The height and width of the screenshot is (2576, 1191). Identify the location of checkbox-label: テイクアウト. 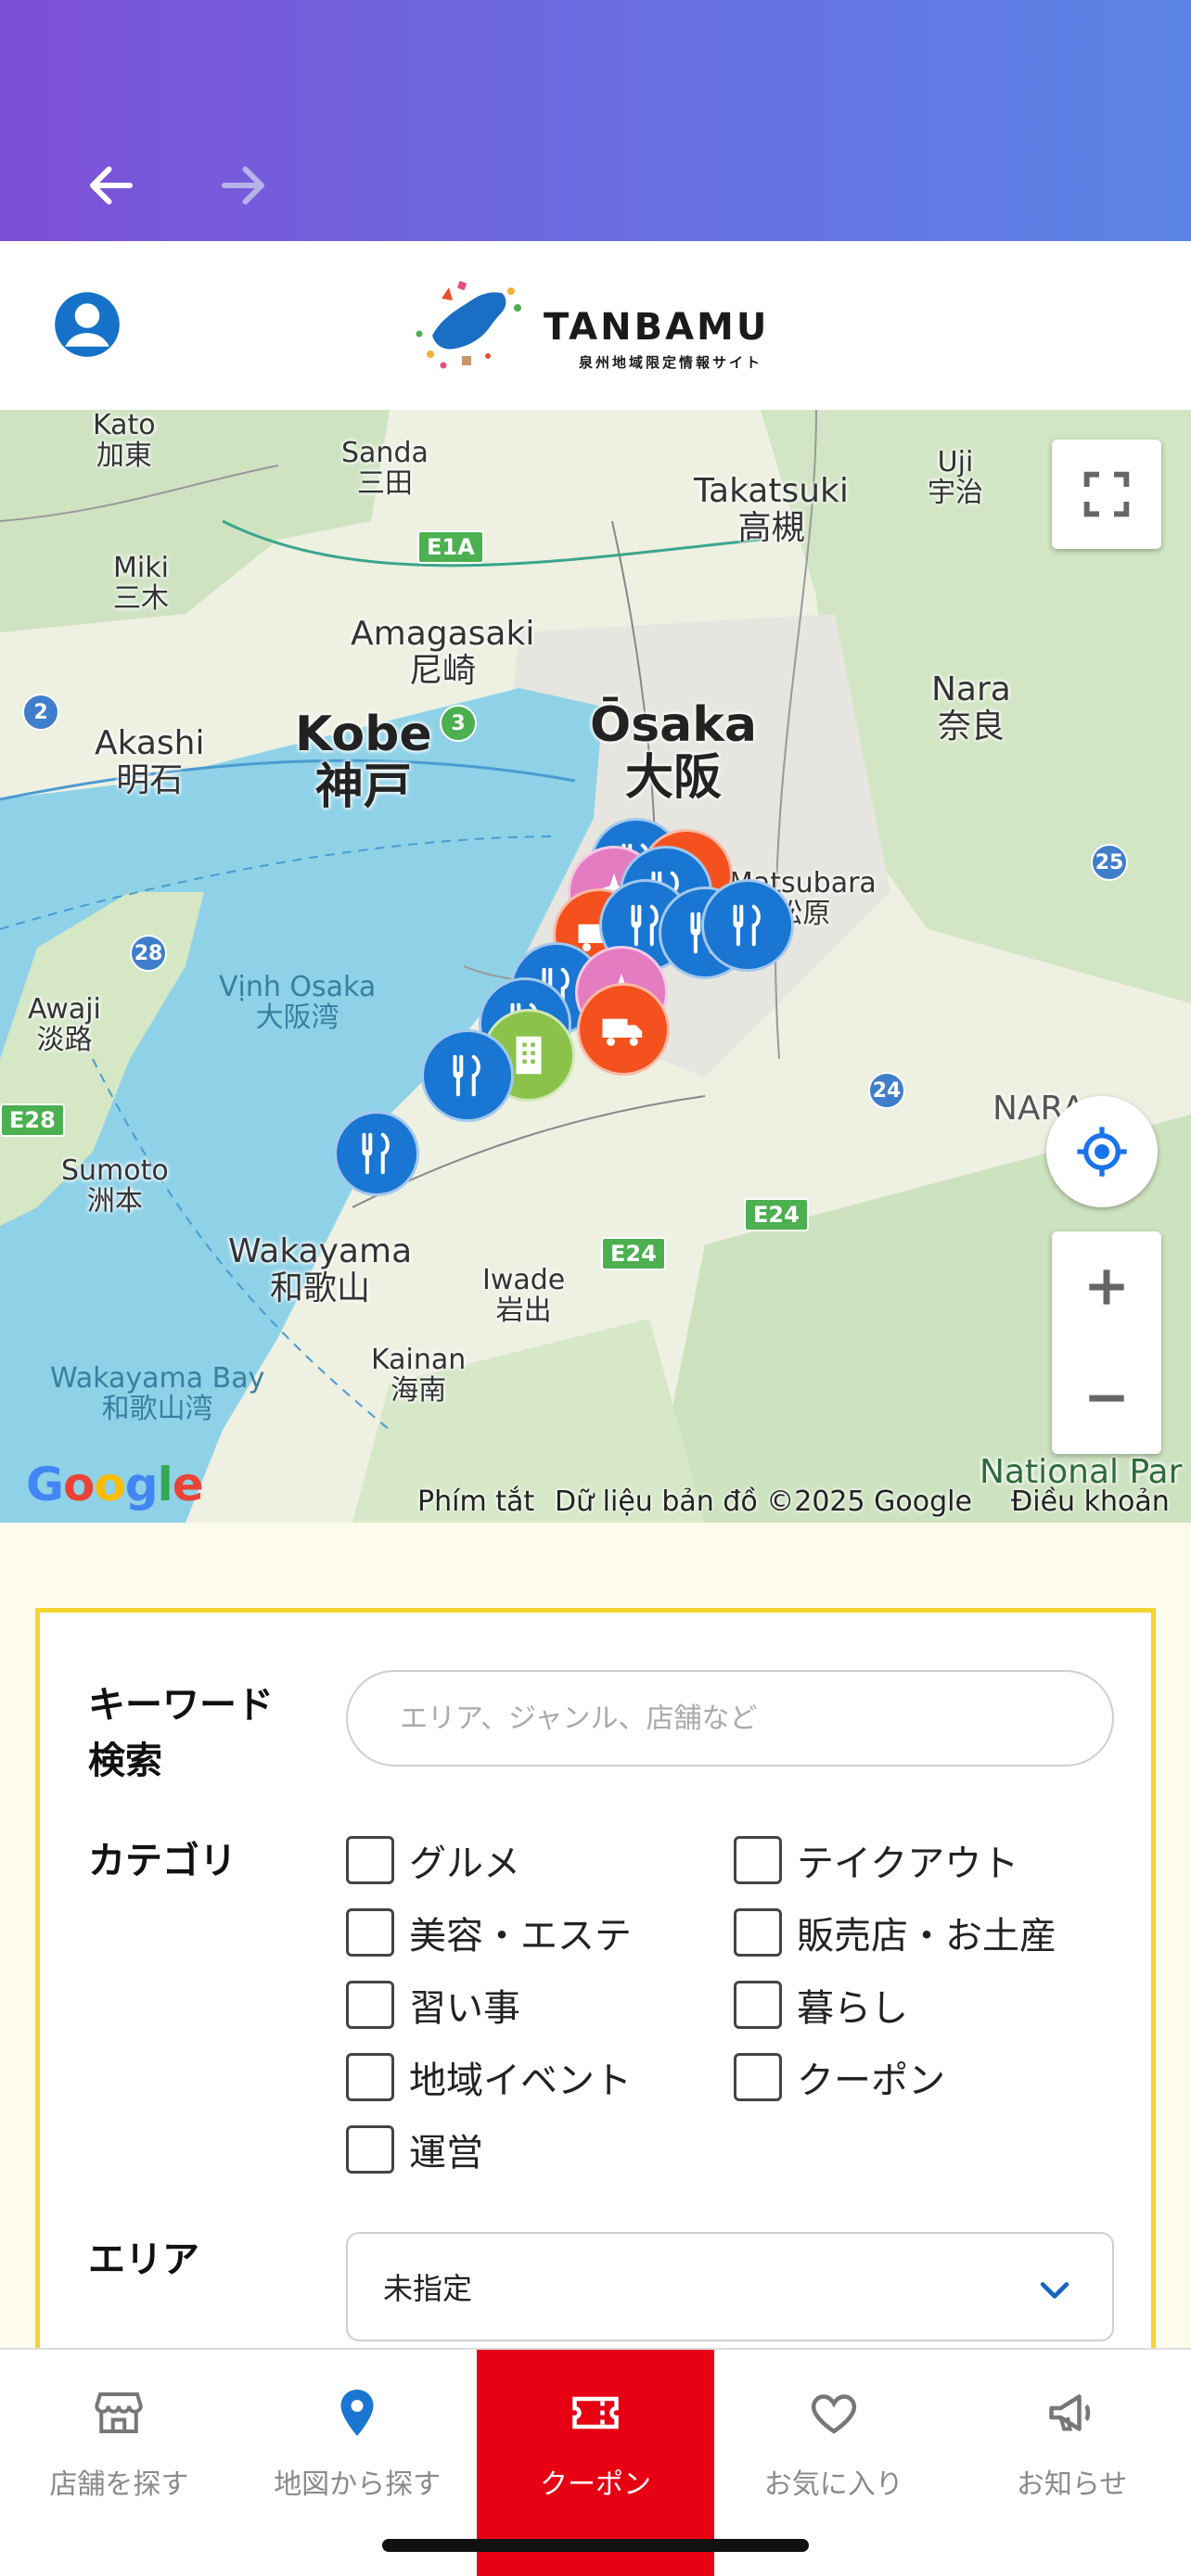
(908, 1864).